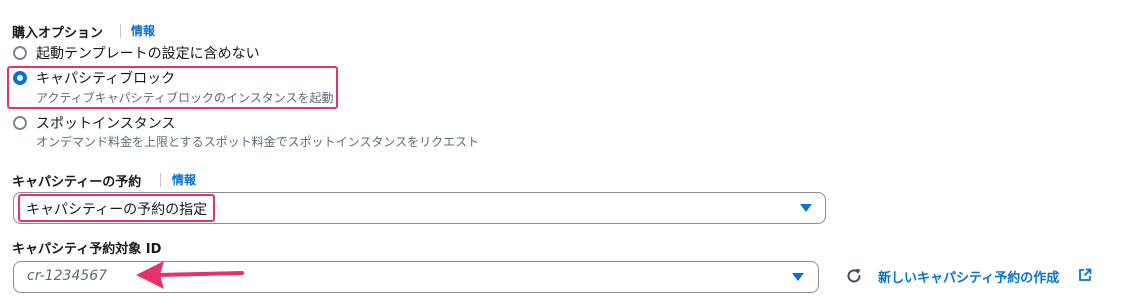  Describe the element at coordinates (67, 276) in the screenshot. I see `reservation-id-placeholder: cr-1234567` at that location.